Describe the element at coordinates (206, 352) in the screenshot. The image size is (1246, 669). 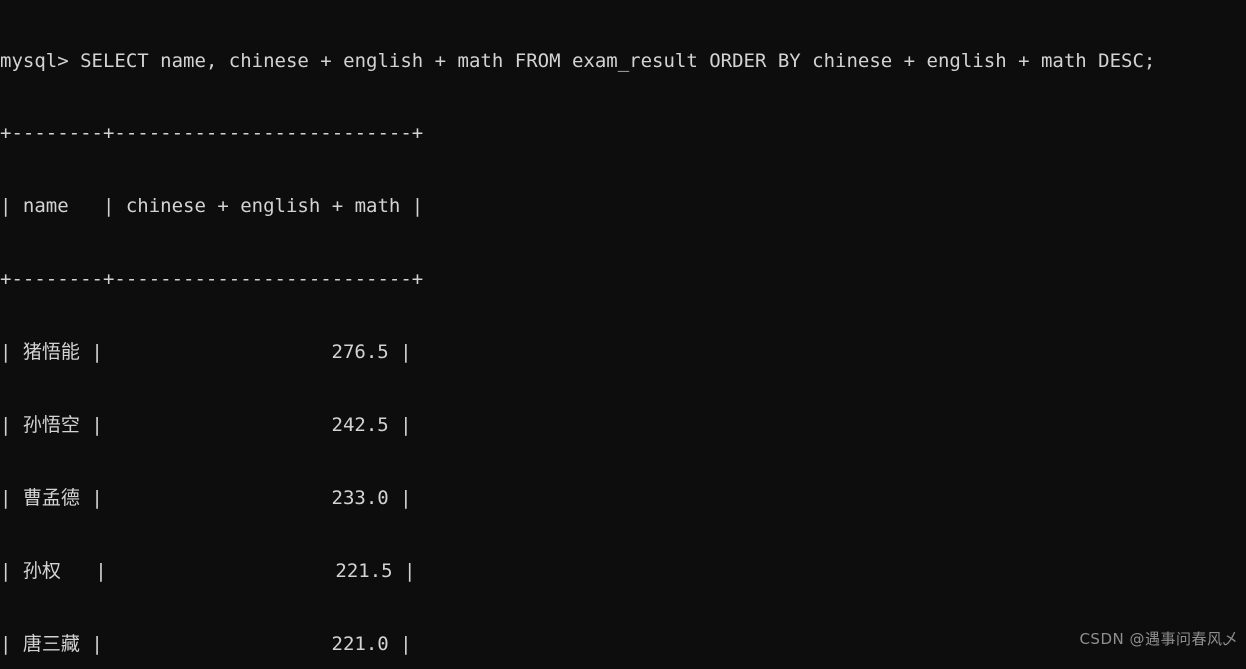
I see `terminal-line: | 猪悟能 | 276.5 |` at that location.